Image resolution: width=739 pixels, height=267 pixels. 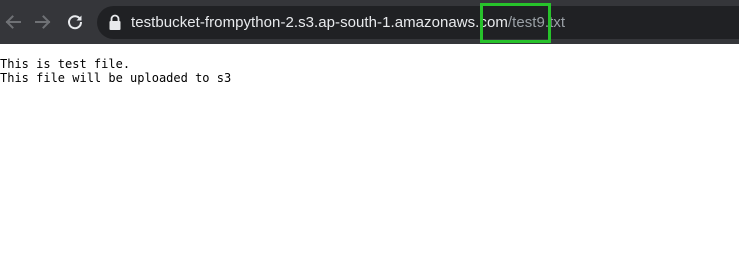 I want to click on reload-icon, so click(x=75, y=22).